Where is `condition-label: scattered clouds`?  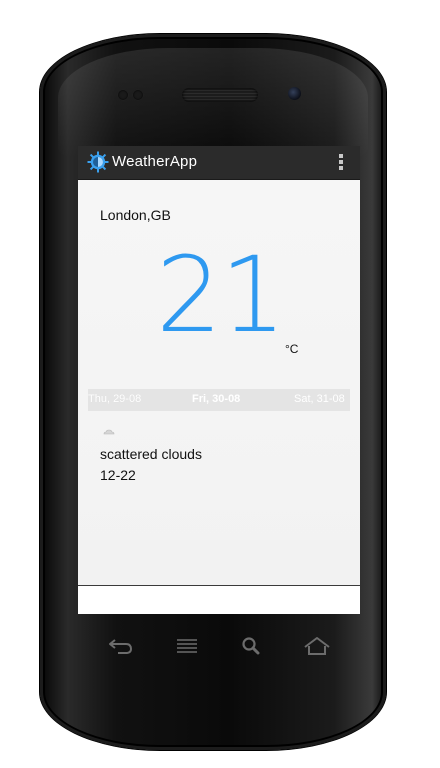
condition-label: scattered clouds is located at coordinates (151, 454).